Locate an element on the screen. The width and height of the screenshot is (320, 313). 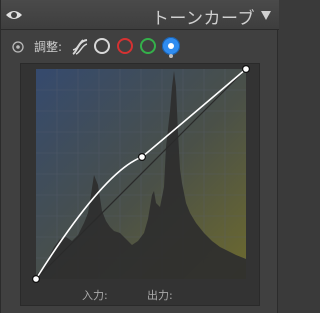
adjust-toolbar: 調整: is located at coordinates (140, 46).